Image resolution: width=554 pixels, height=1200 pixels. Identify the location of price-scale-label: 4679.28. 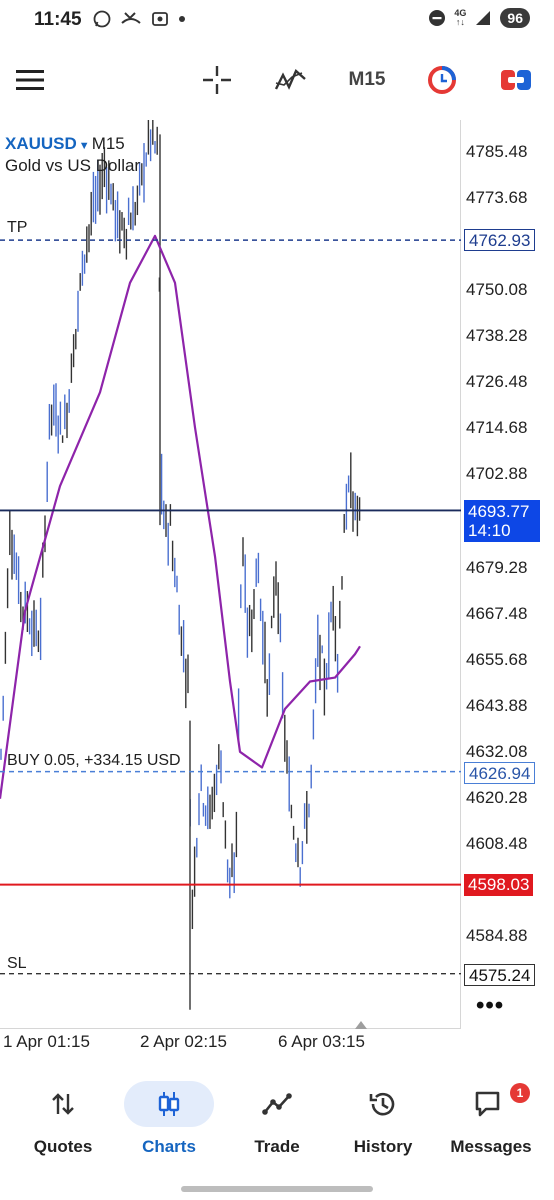
(497, 567).